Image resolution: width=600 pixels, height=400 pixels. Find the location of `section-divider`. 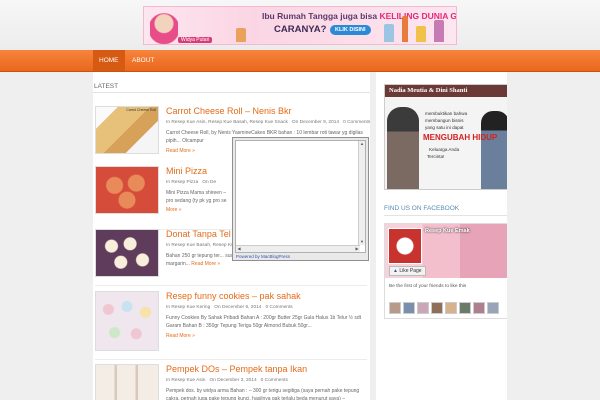

section-divider is located at coordinates (231, 92).